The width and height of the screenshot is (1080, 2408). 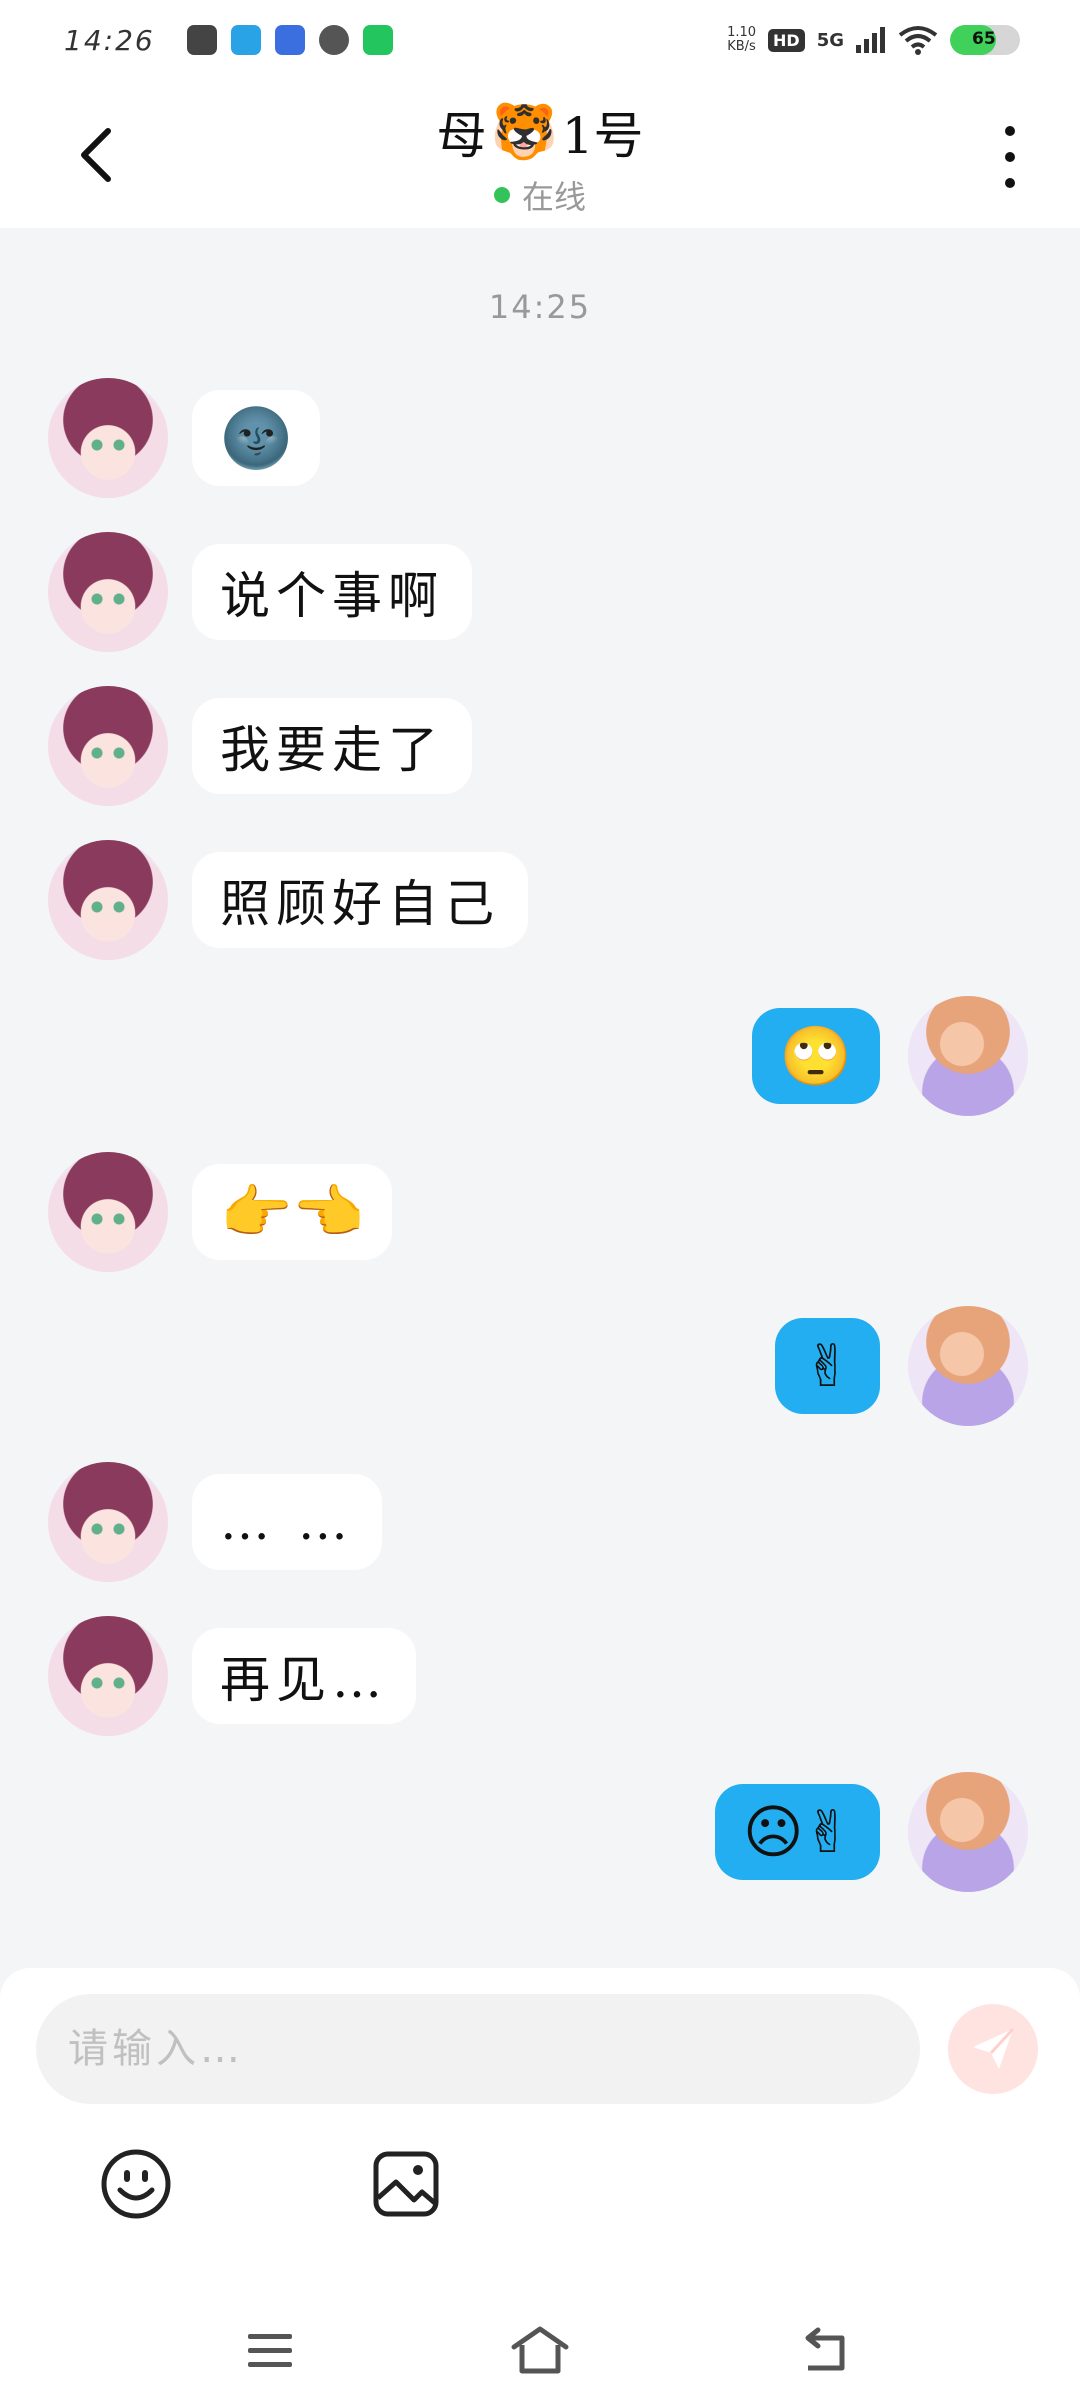 I want to click on status-bar: 14:26 1.10 KB/s HD 5G 65, so click(x=540, y=40).